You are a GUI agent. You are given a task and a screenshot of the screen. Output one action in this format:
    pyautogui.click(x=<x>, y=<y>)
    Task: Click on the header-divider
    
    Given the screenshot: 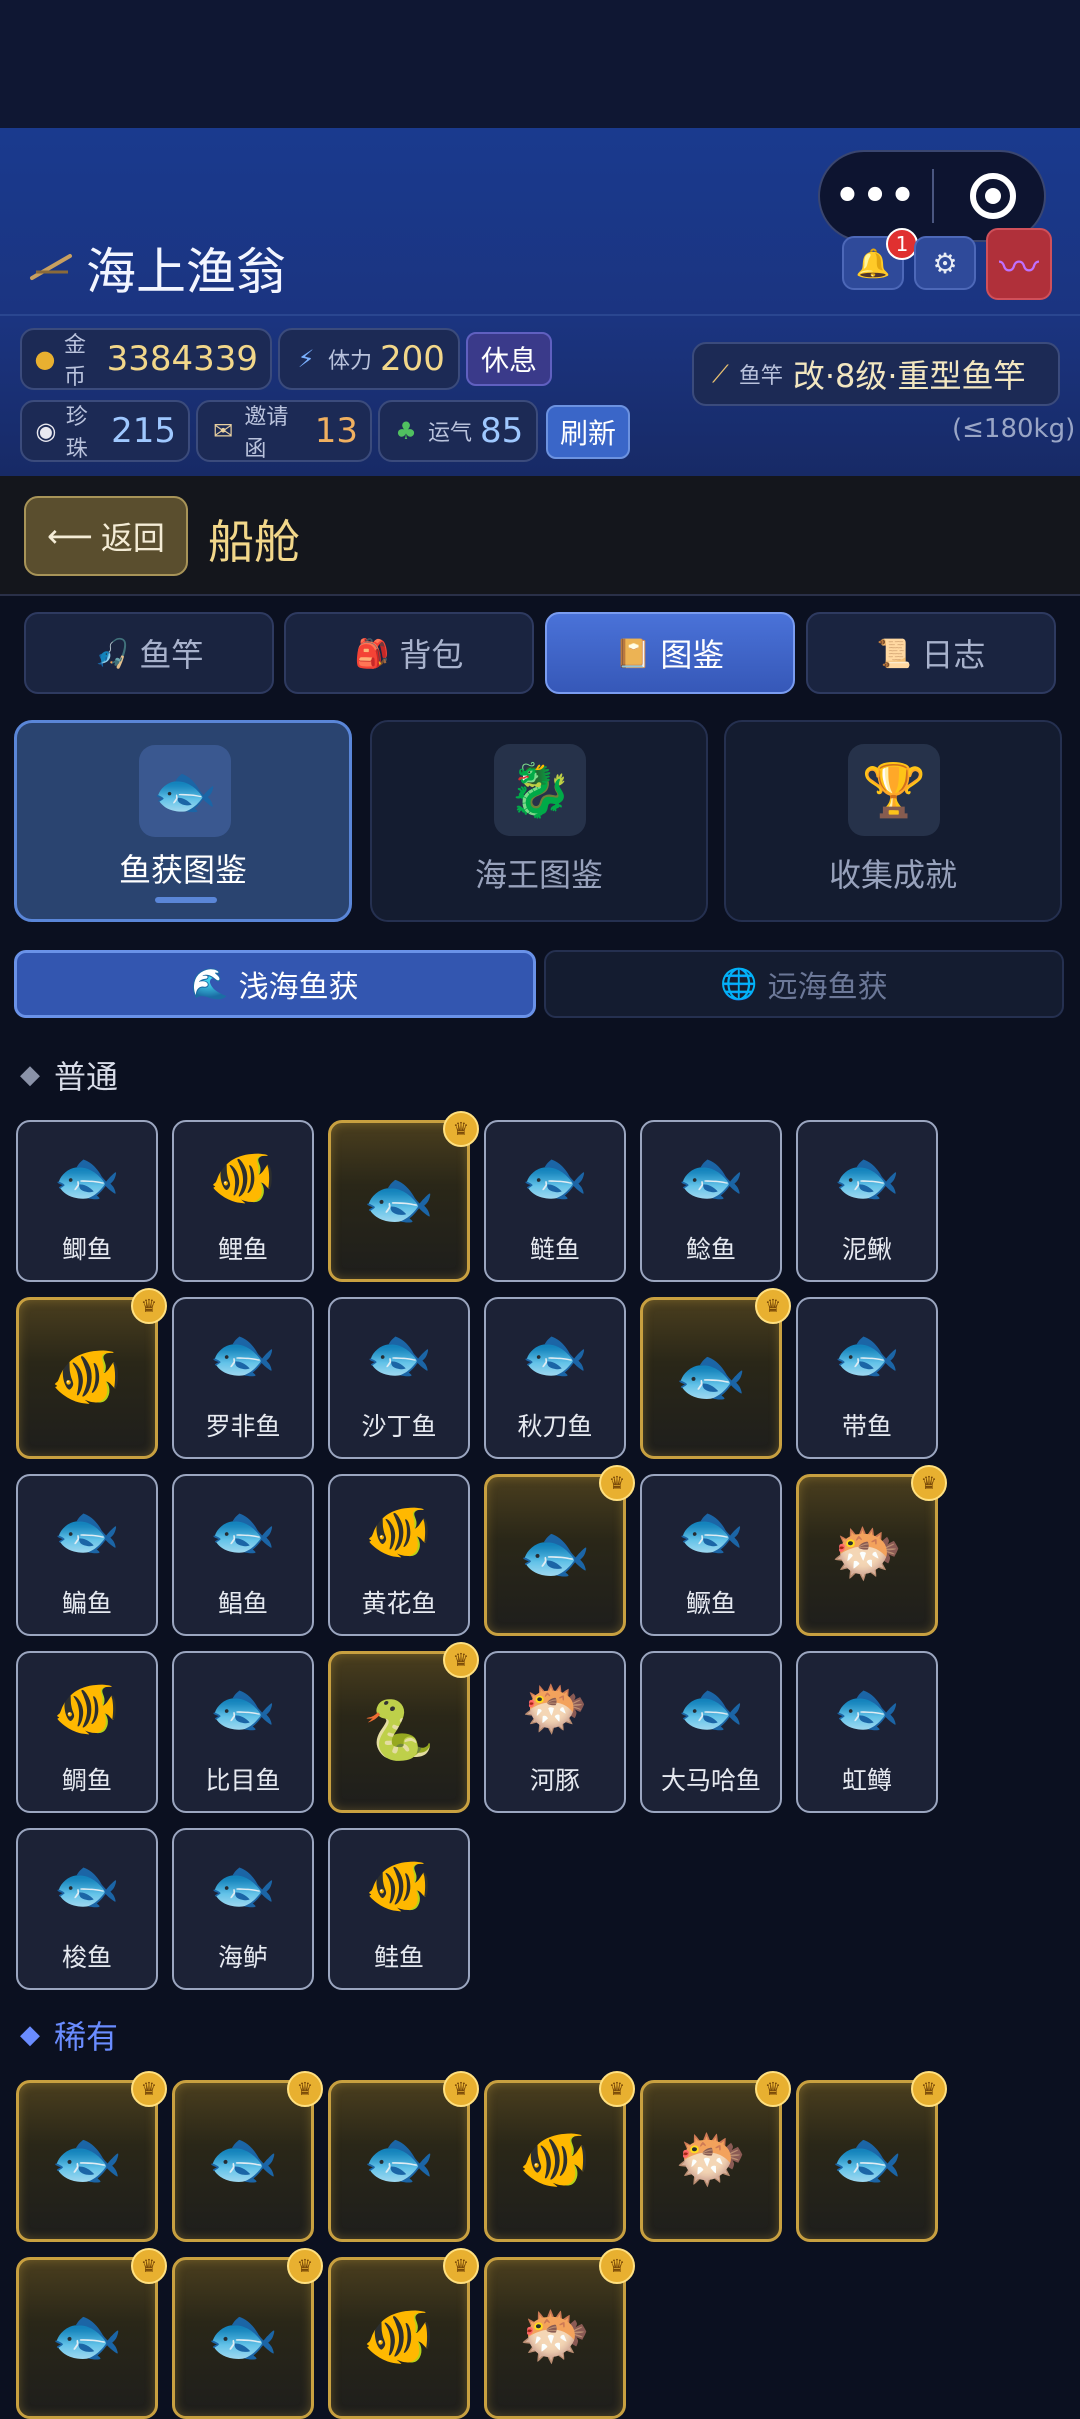 What is the action you would take?
    pyautogui.click(x=540, y=315)
    